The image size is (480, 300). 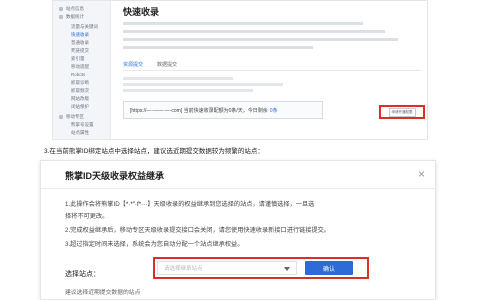 I want to click on sidebar-item: 移动专区, so click(x=71, y=116).